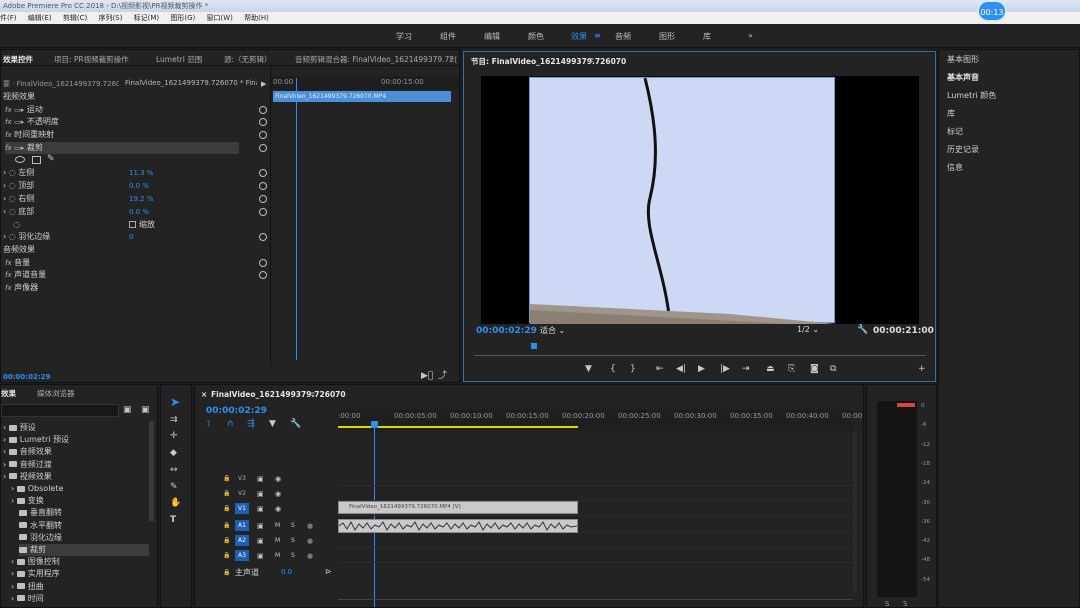 The width and height of the screenshot is (1080, 608). I want to click on track-name: V2, so click(242, 493).